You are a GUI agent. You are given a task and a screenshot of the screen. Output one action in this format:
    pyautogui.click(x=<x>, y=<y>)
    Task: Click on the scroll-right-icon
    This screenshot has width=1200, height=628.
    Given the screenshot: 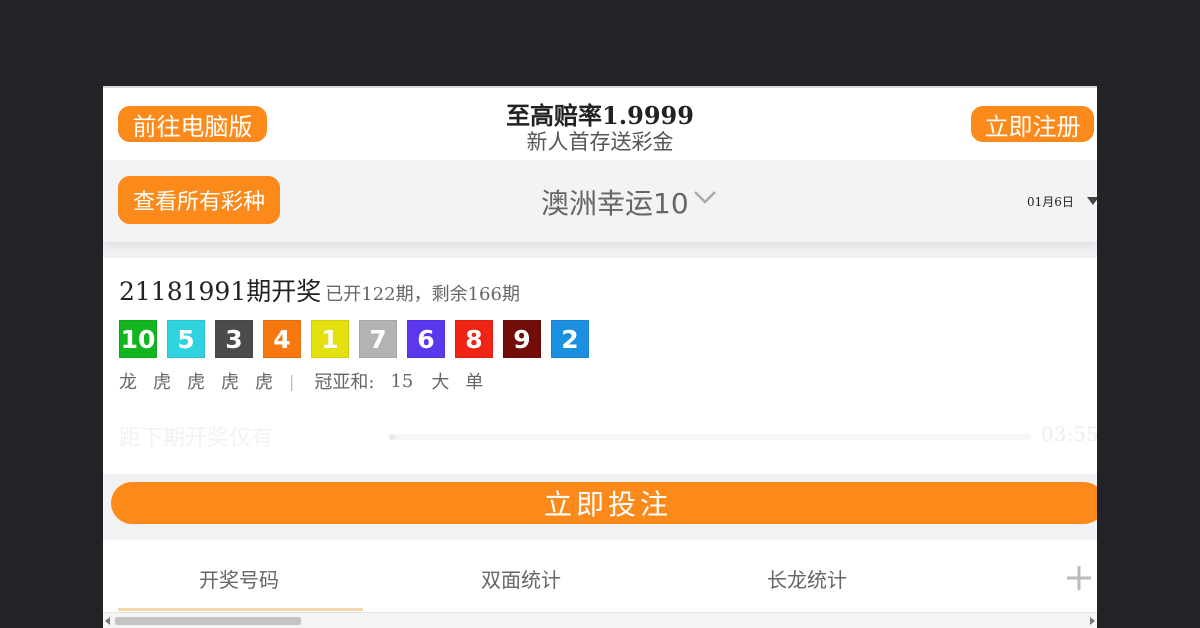 What is the action you would take?
    pyautogui.click(x=1092, y=621)
    